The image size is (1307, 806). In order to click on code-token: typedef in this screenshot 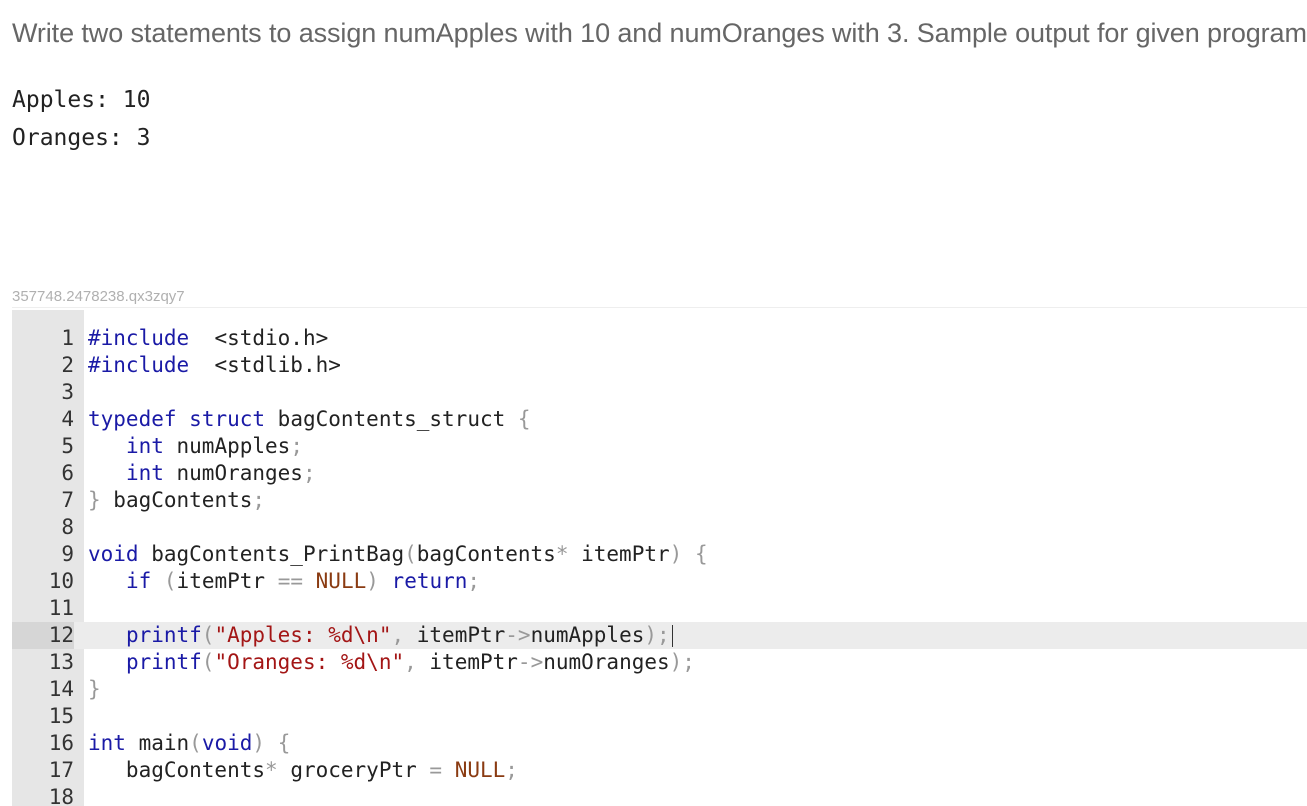, I will do `click(132, 419)`.